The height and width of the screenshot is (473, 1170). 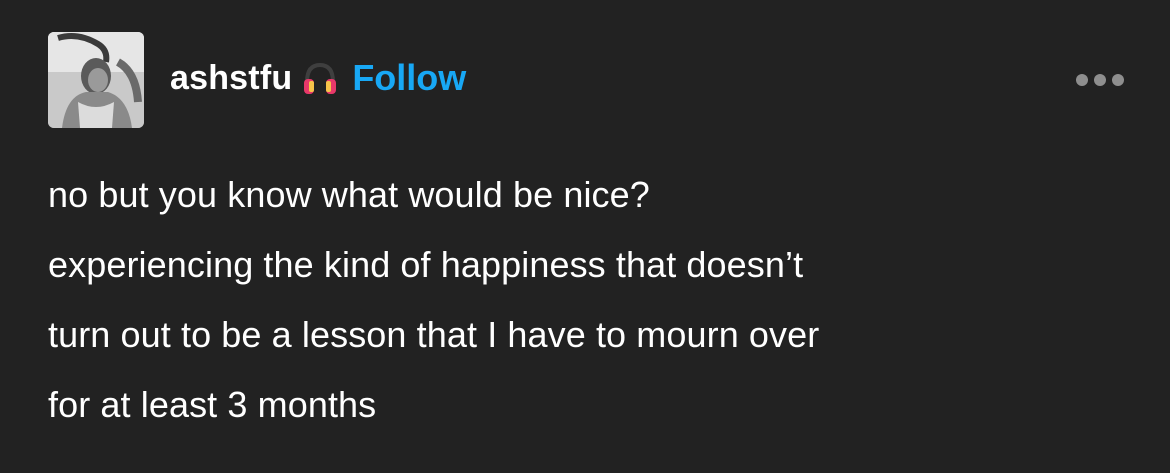 I want to click on follow-button: Follow, so click(x=409, y=78).